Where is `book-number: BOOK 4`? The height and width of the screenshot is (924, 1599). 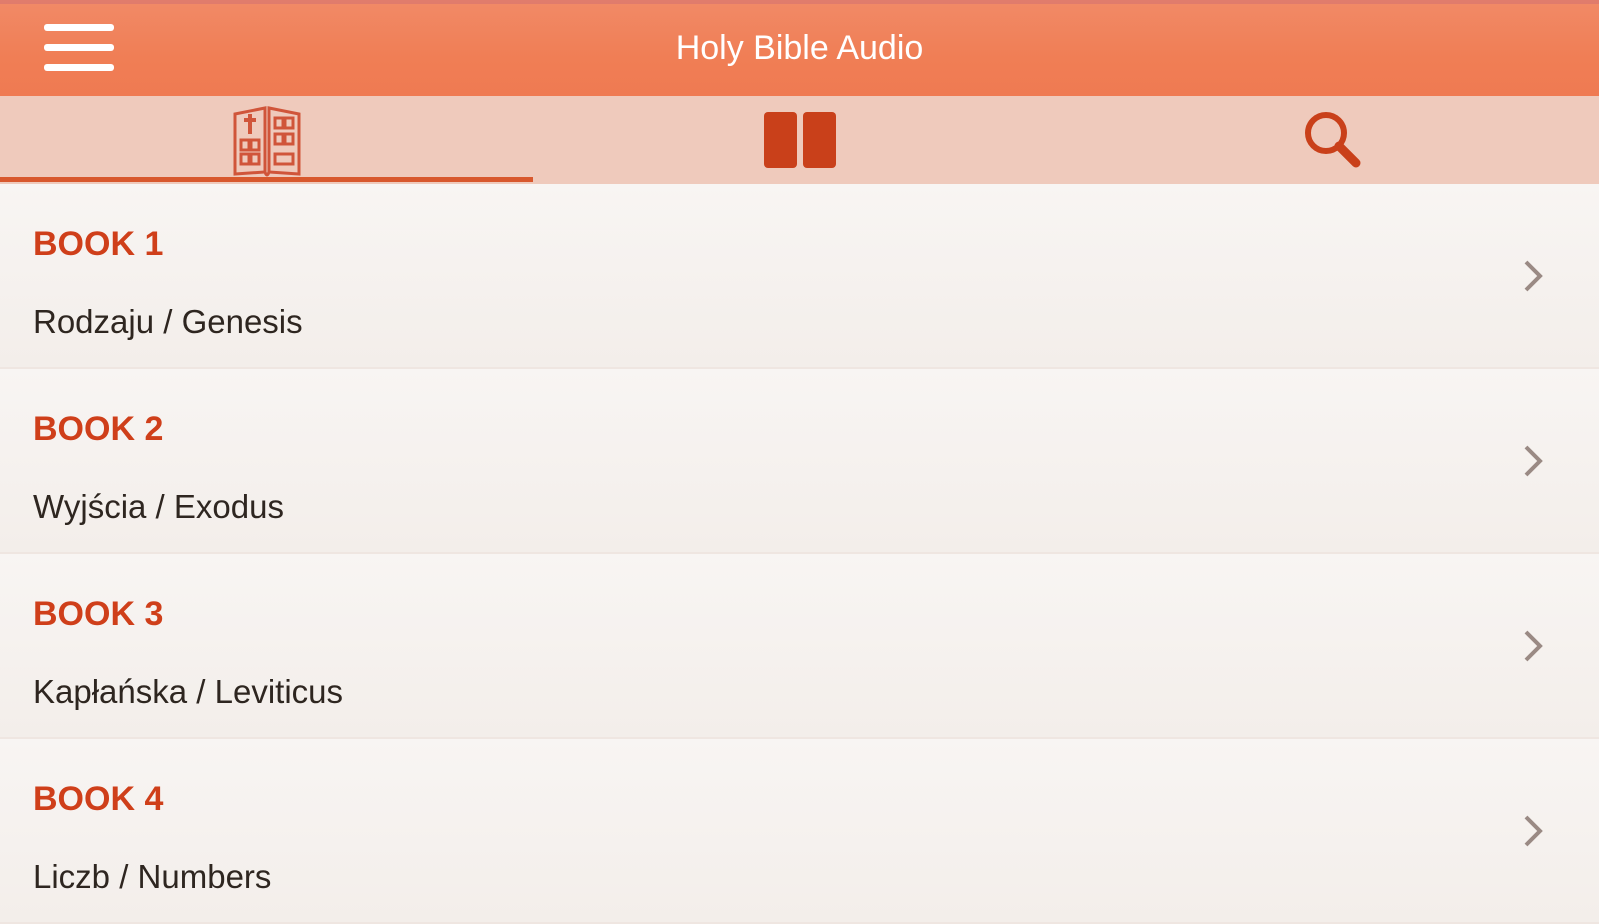 book-number: BOOK 4 is located at coordinates (98, 799).